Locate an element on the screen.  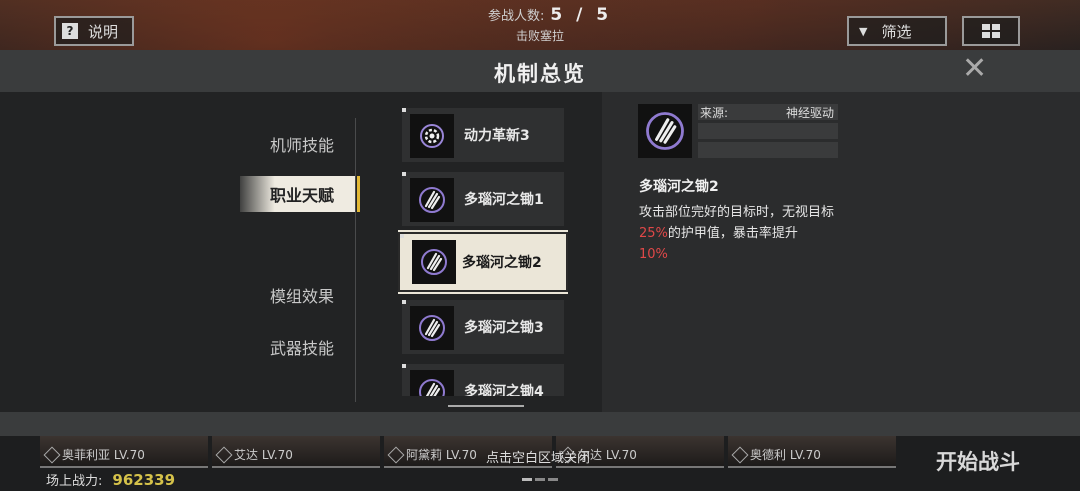
help-label: 说明 is located at coordinates (103, 31).